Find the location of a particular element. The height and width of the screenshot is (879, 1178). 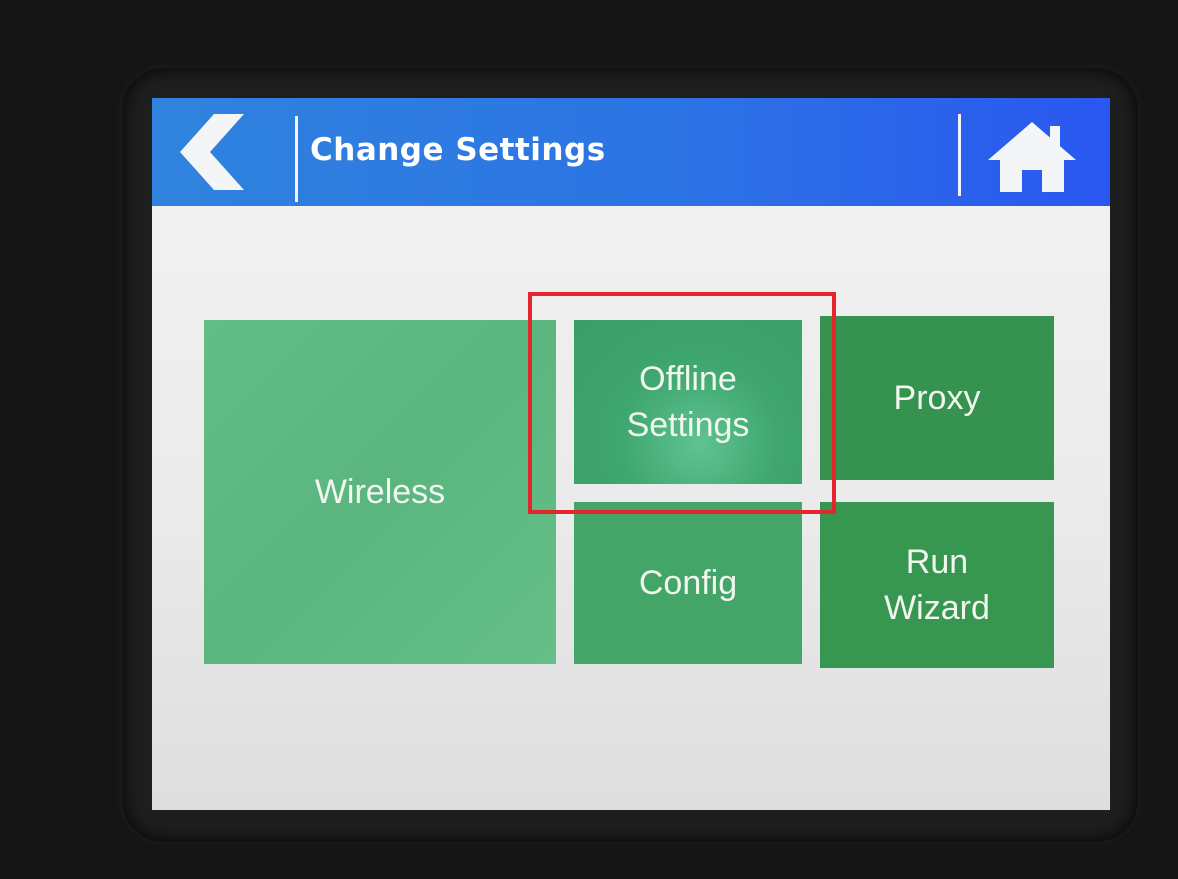

run-wizard-tile: Run Wizard is located at coordinates (937, 585).